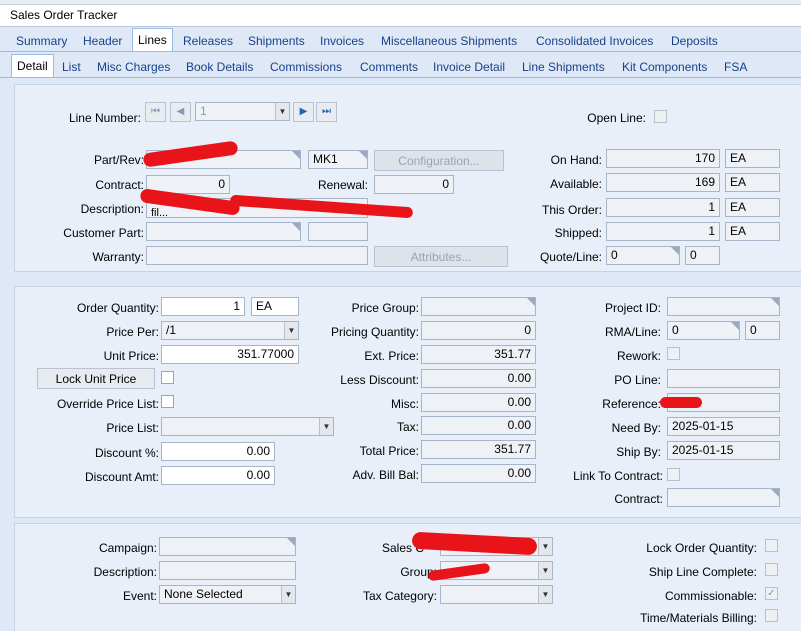 The image size is (801, 631). I want to click on po-line-field, so click(723, 378).